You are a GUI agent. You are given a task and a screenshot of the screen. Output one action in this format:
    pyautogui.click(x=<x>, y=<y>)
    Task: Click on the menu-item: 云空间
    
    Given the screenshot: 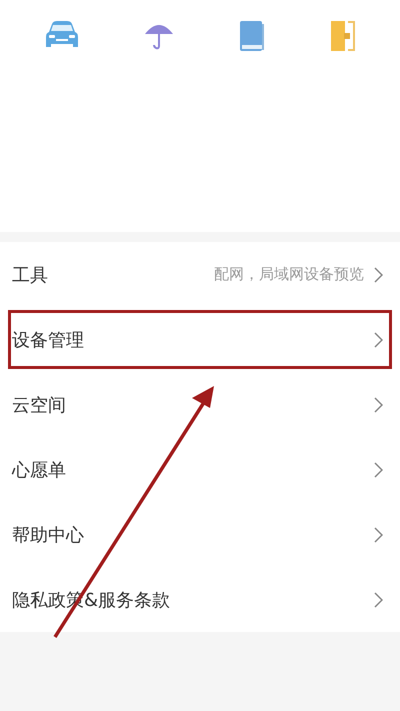 What is the action you would take?
    pyautogui.click(x=200, y=404)
    